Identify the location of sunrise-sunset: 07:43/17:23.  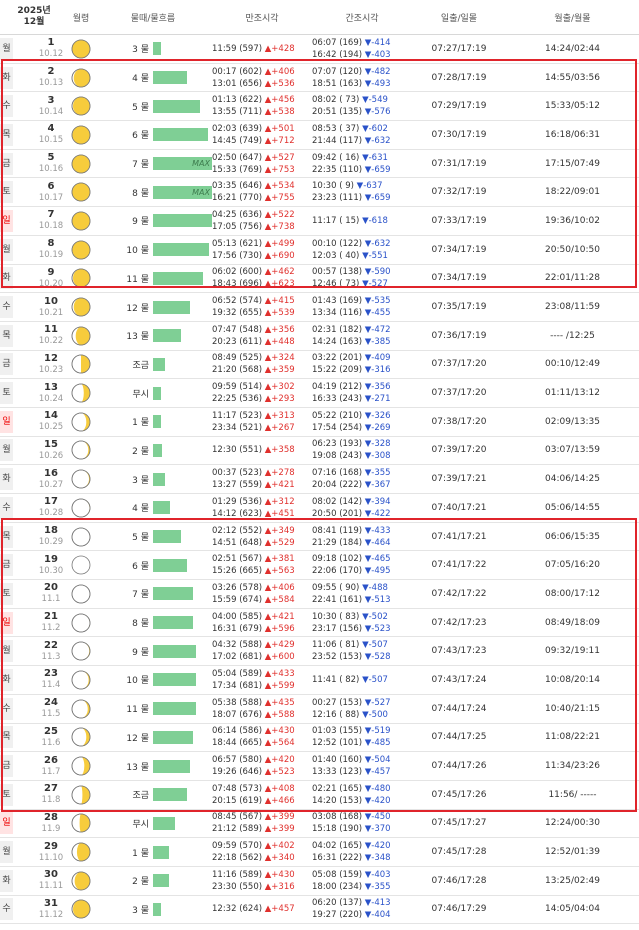
(459, 651).